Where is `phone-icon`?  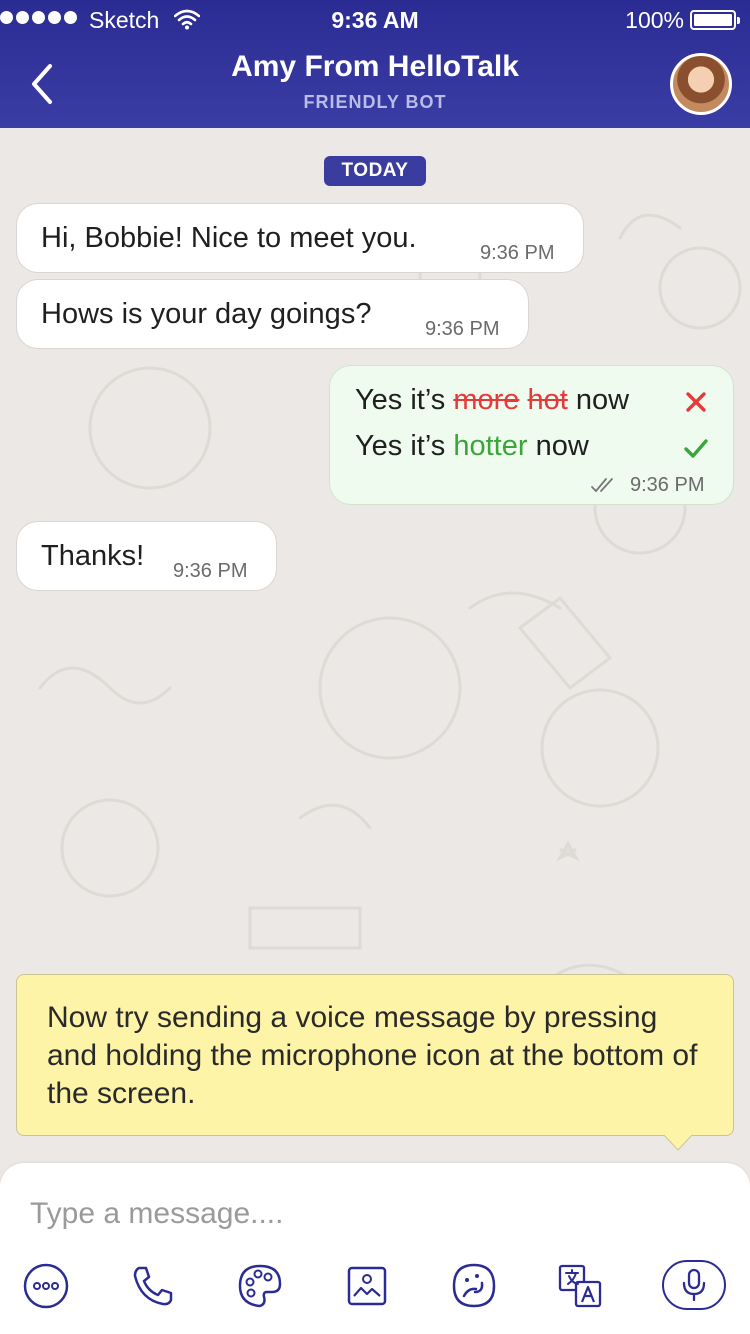
phone-icon is located at coordinates (153, 1286).